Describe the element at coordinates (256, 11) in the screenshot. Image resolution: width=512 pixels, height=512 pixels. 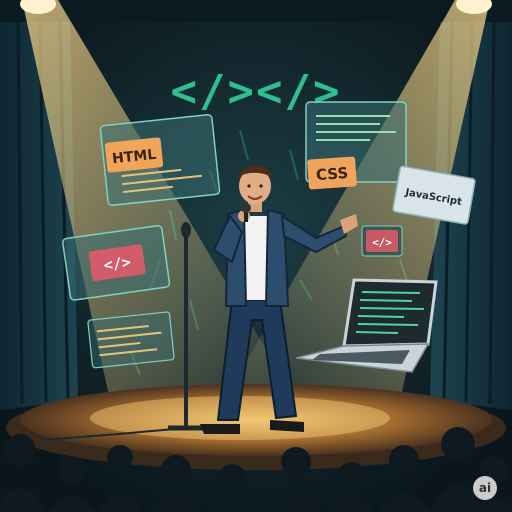
I see `top-valance` at that location.